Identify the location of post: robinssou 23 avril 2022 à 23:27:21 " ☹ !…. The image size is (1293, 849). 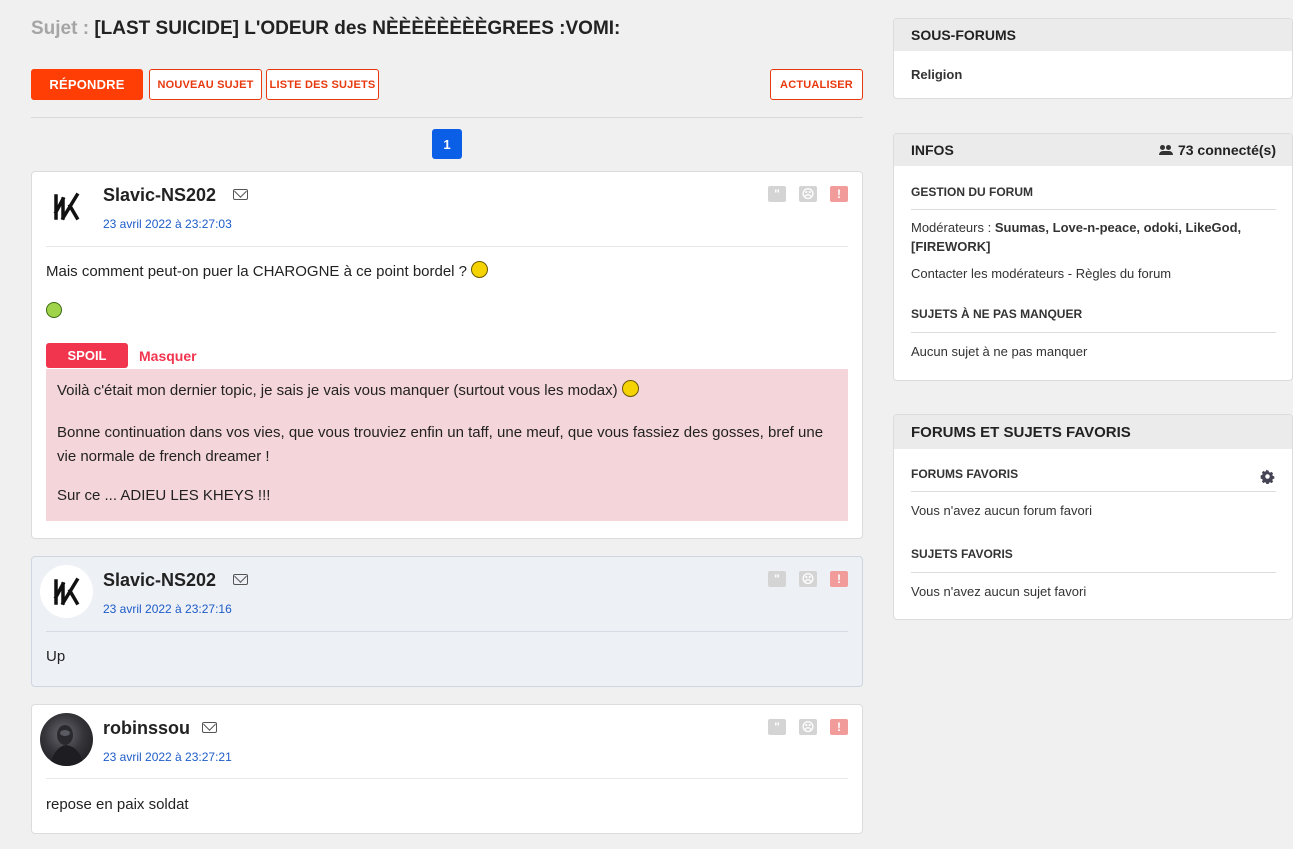
(447, 769).